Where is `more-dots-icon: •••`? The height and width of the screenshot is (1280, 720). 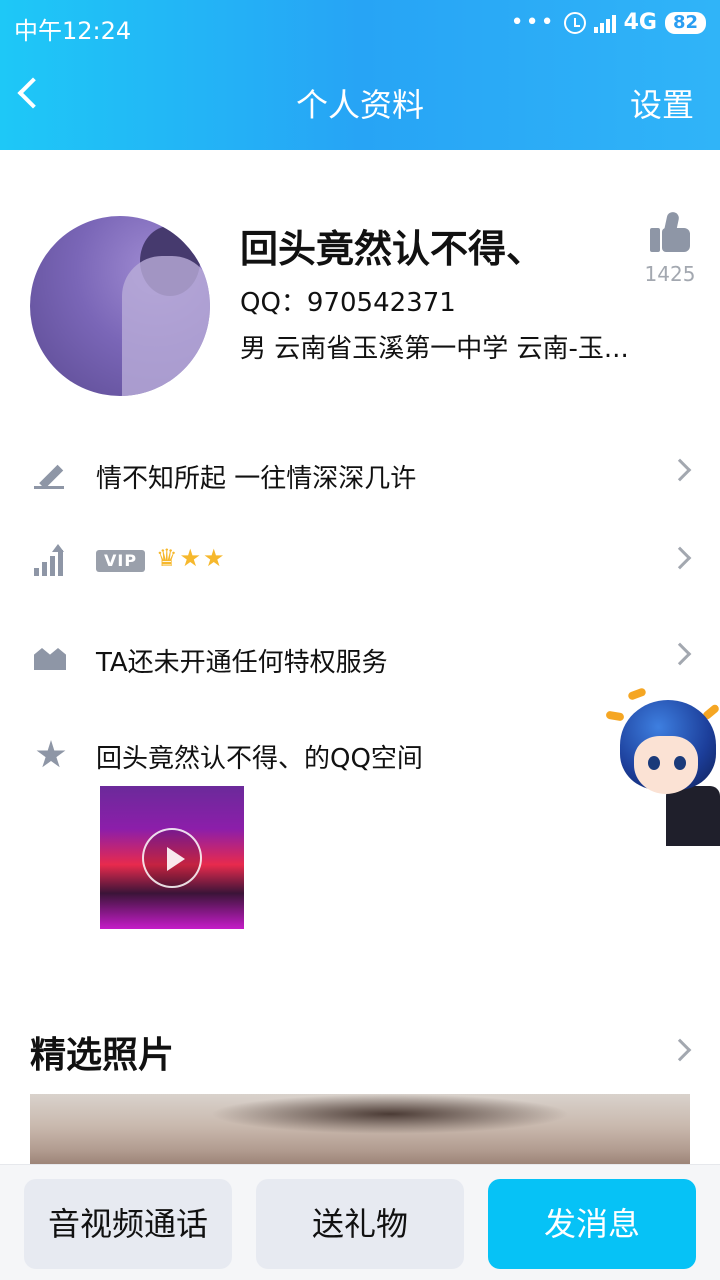 more-dots-icon: ••• is located at coordinates (533, 22).